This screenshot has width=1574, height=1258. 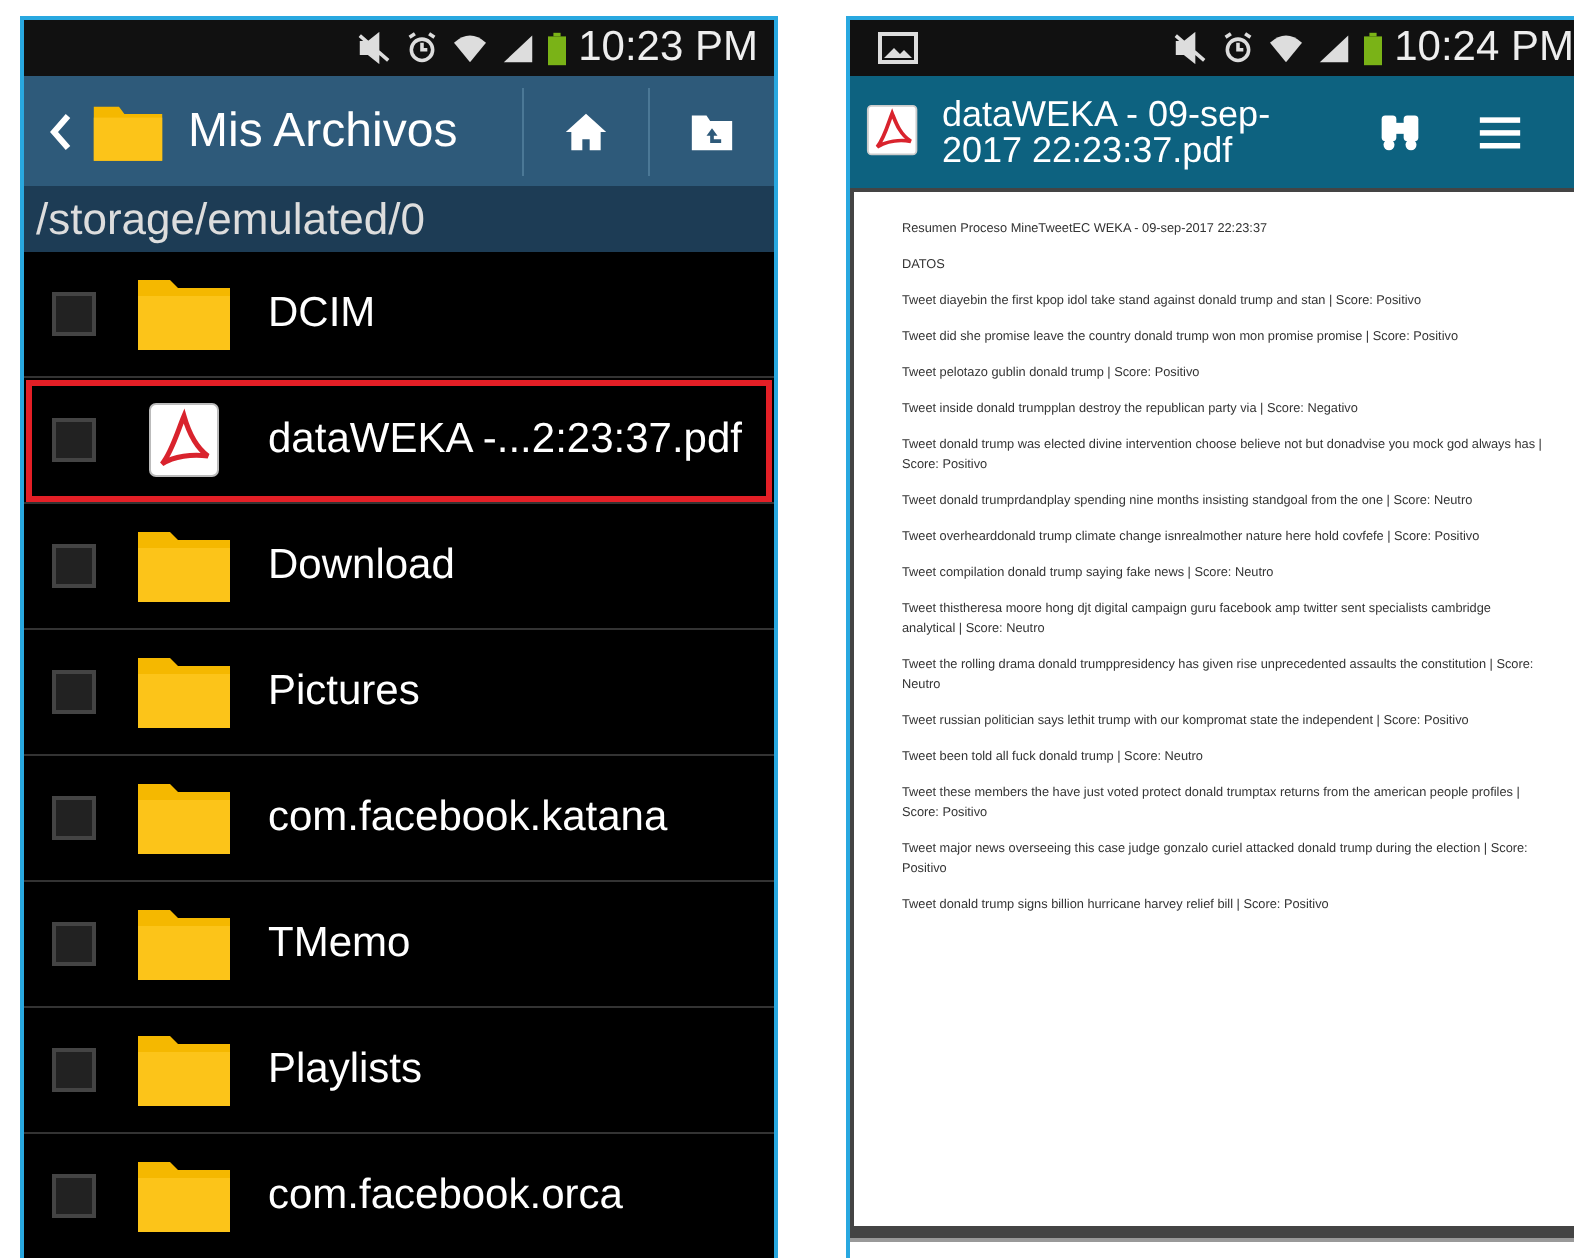 What do you see at coordinates (324, 131) in the screenshot?
I see `app-title: Mis Archivos` at bounding box center [324, 131].